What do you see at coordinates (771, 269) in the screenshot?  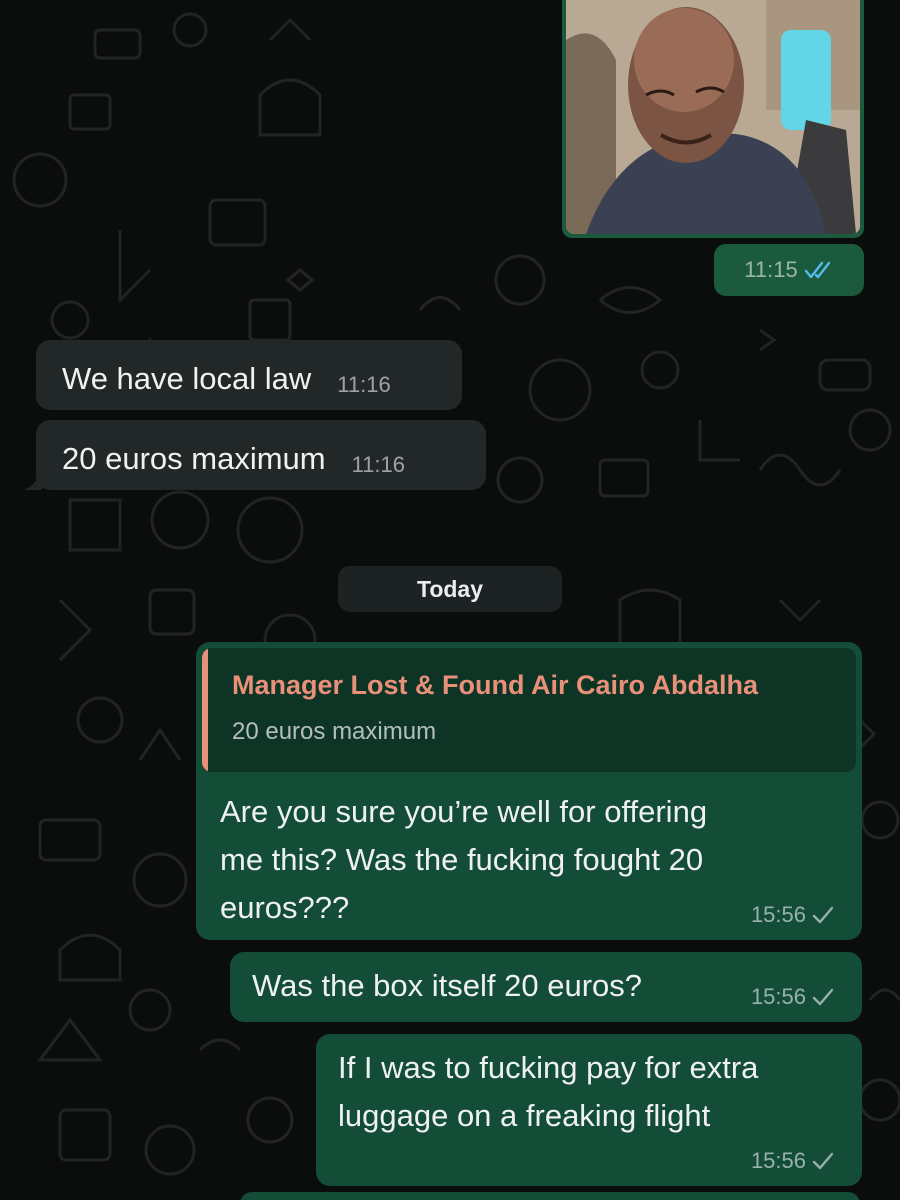 I see `message-time: 11:15` at bounding box center [771, 269].